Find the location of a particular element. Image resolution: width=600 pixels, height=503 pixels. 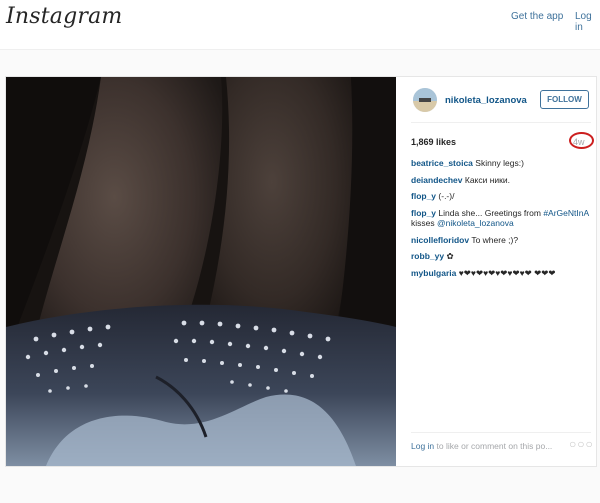

comment-mention: @nikoleta_lozanova is located at coordinates (475, 223).